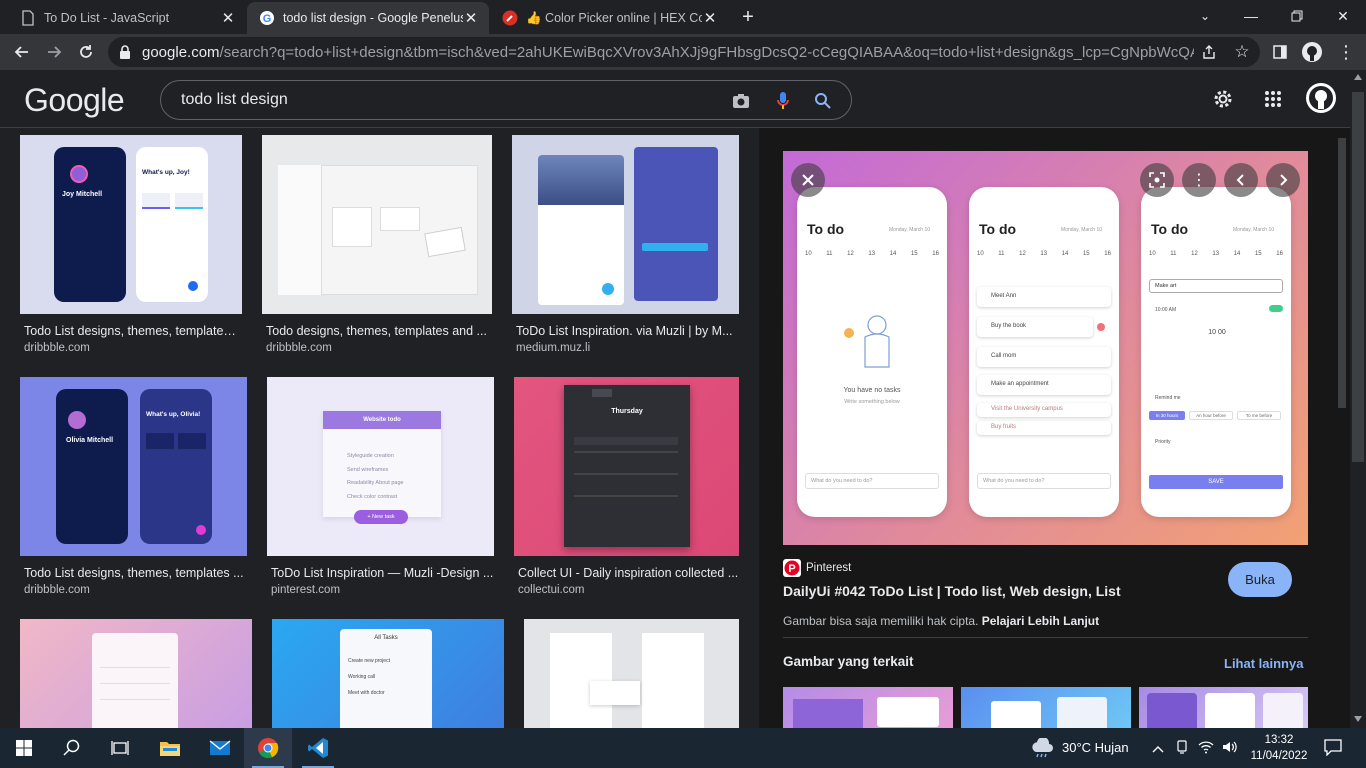  What do you see at coordinates (510, 18) in the screenshot?
I see `color-picker-icon` at bounding box center [510, 18].